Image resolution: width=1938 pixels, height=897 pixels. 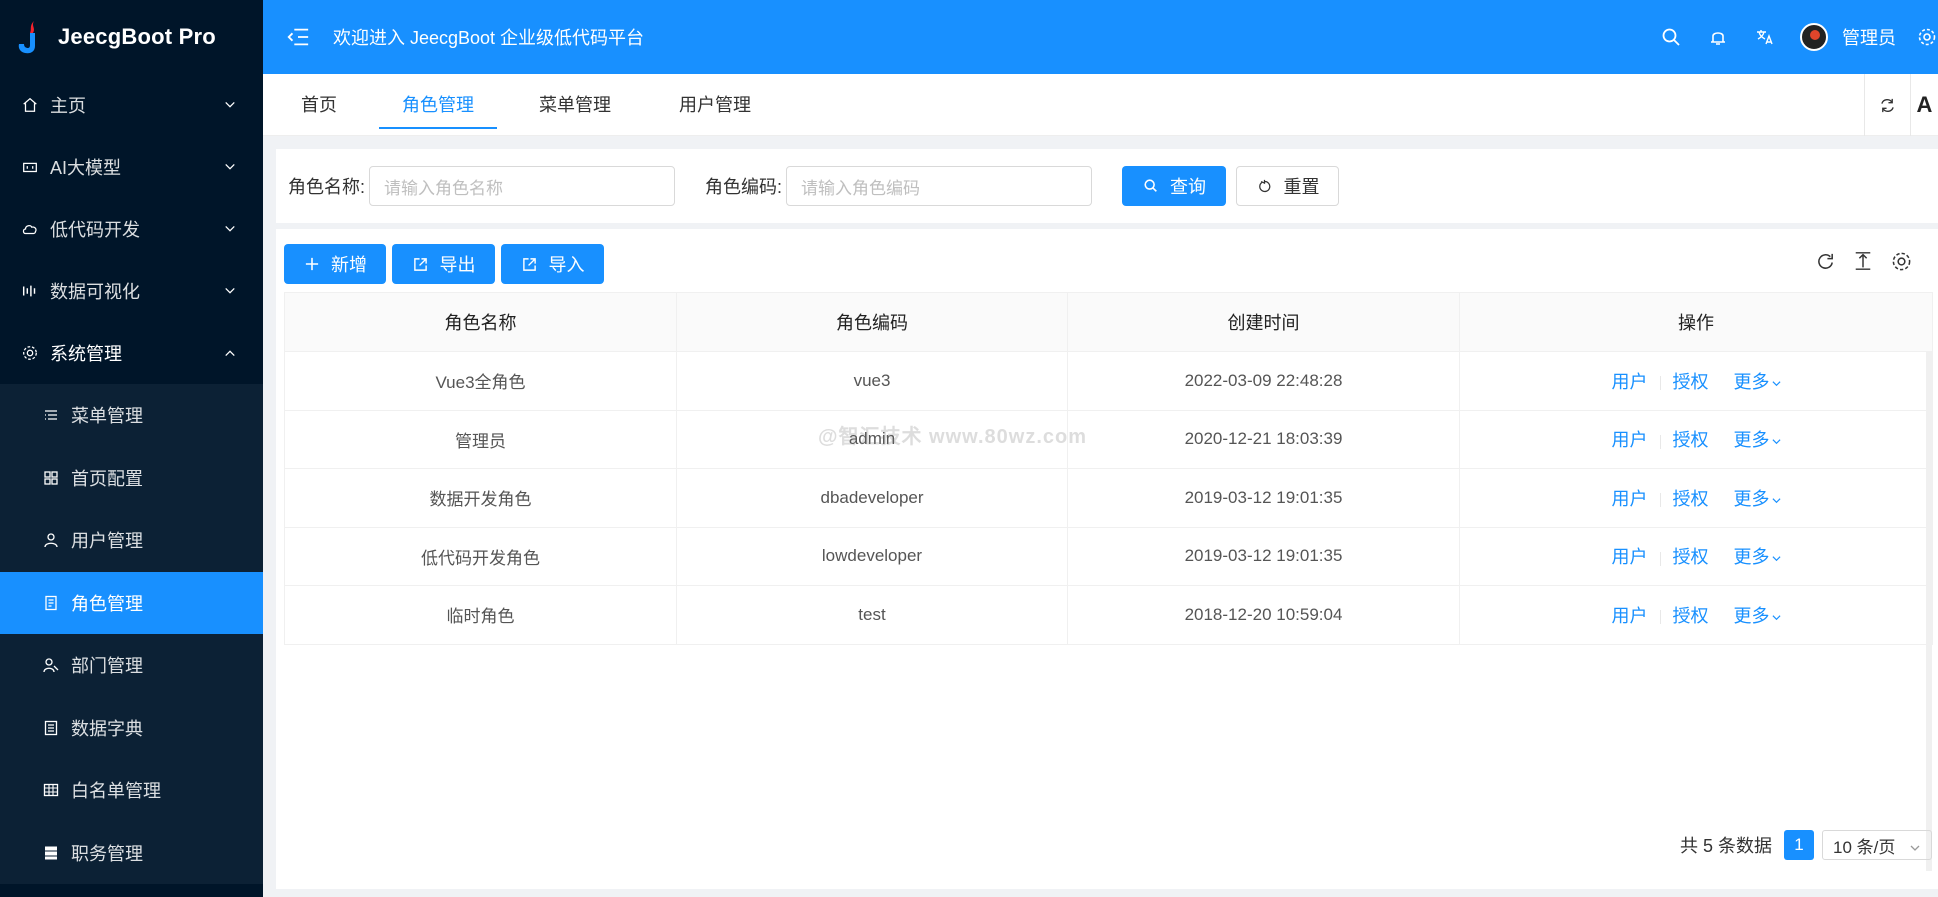 What do you see at coordinates (1887, 105) in the screenshot?
I see `refresh-tab-button` at bounding box center [1887, 105].